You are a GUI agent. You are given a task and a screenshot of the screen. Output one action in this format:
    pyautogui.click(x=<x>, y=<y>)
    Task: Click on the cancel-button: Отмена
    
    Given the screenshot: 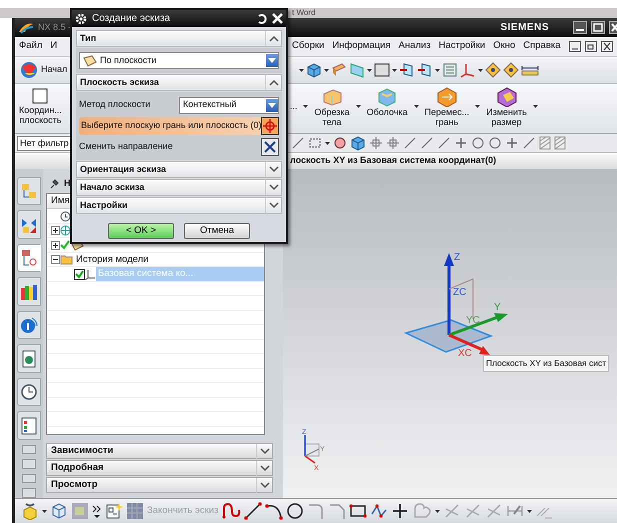 What is the action you would take?
    pyautogui.click(x=217, y=231)
    